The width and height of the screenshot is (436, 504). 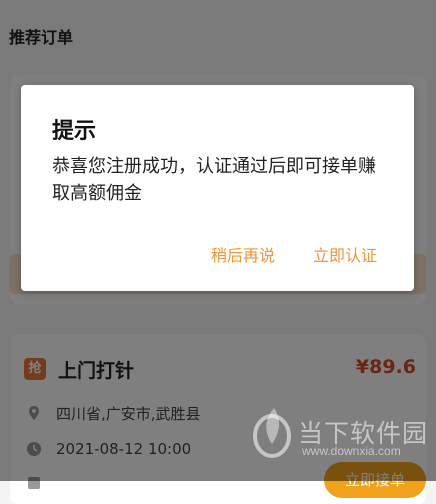 What do you see at coordinates (342, 435) in the screenshot?
I see `watermark: 当下软件园 www.downxia.com` at bounding box center [342, 435].